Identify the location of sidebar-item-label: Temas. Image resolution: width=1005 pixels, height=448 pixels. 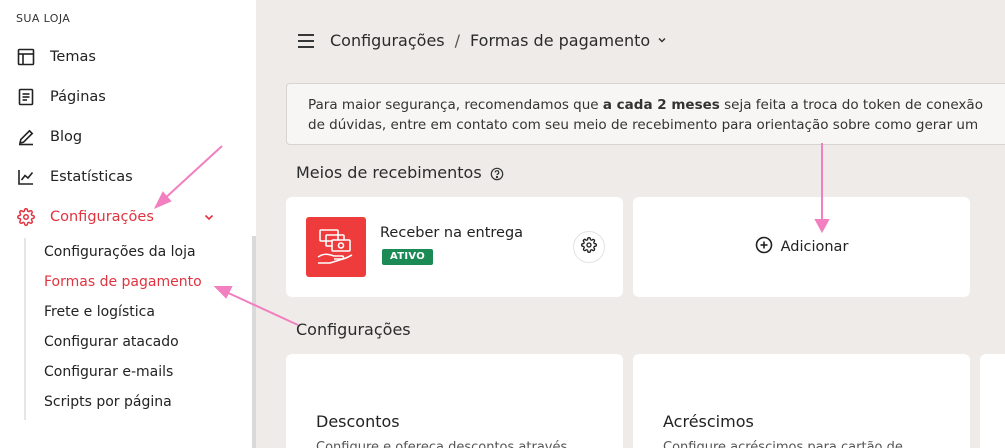
(73, 57).